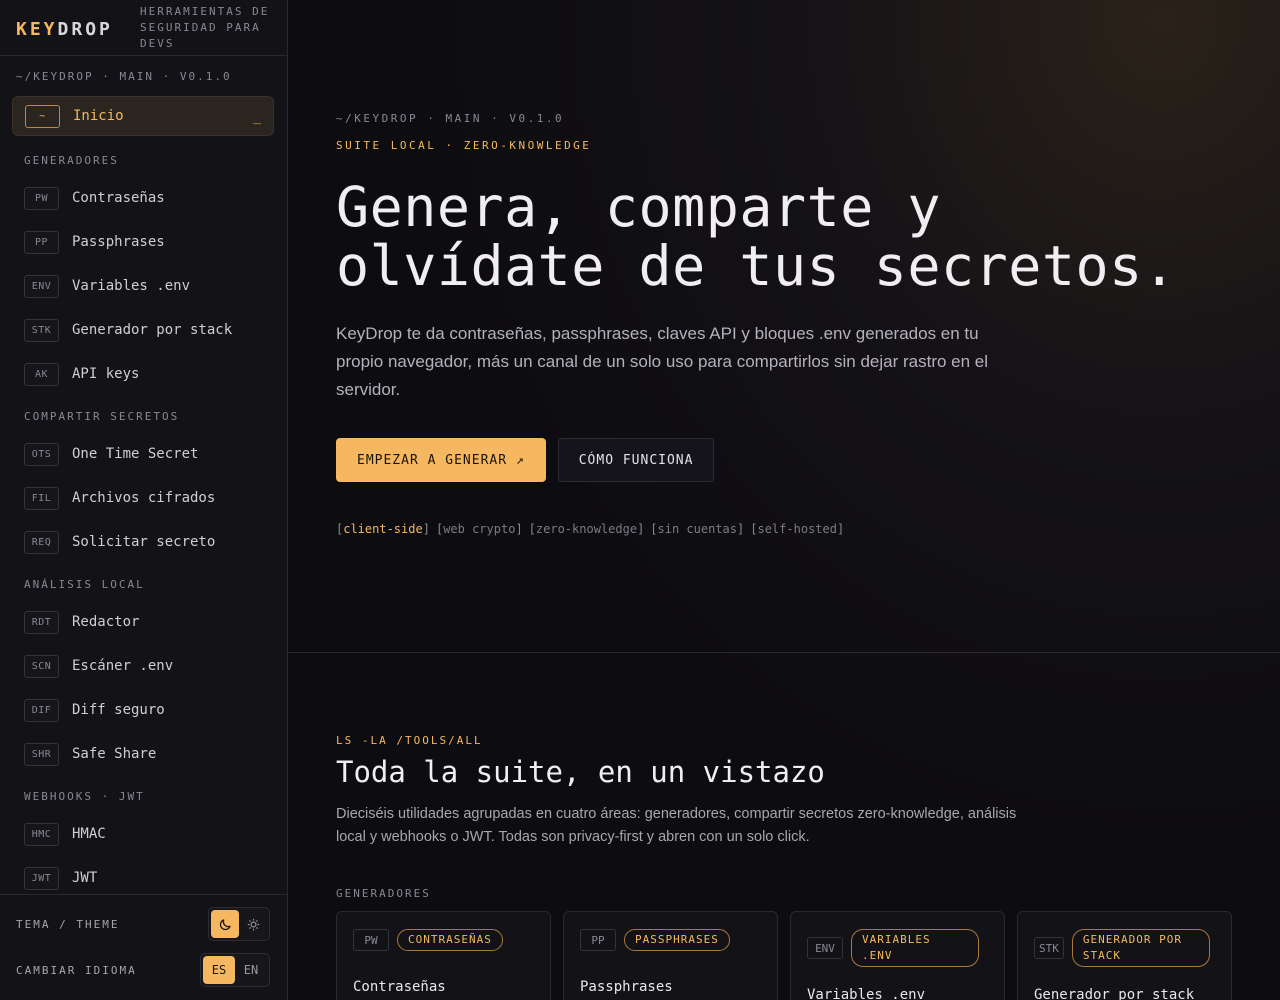 This screenshot has height=1000, width=1280. I want to click on sidebar-item-label: Inicio, so click(98, 116).